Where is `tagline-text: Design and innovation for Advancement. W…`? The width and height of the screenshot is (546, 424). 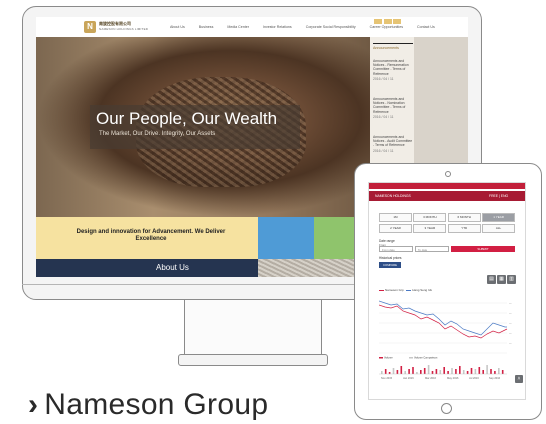
tagline-text: Design and innovation for Advancement. W… is located at coordinates (151, 235).